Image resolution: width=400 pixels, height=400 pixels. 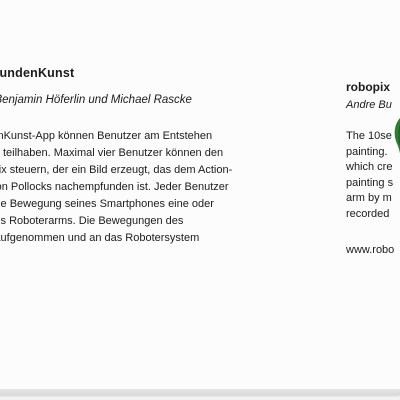 What do you see at coordinates (370, 250) in the screenshot?
I see `project-url: www.robo` at bounding box center [370, 250].